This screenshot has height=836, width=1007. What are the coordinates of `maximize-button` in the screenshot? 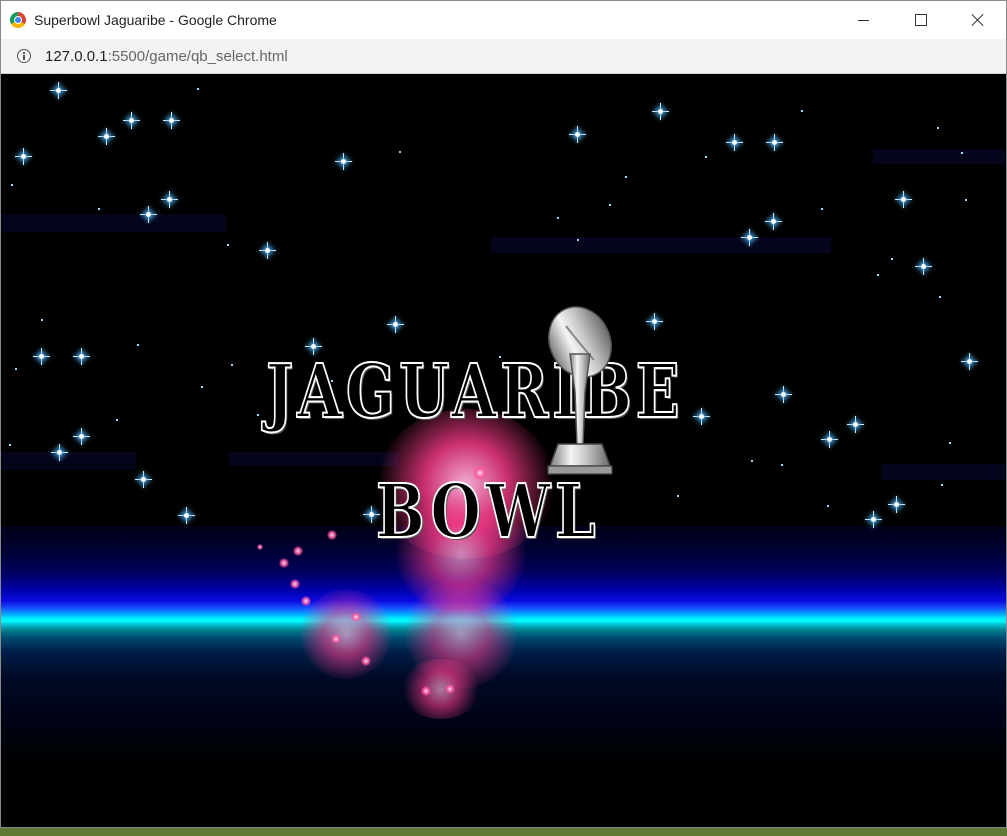 It's located at (920, 20).